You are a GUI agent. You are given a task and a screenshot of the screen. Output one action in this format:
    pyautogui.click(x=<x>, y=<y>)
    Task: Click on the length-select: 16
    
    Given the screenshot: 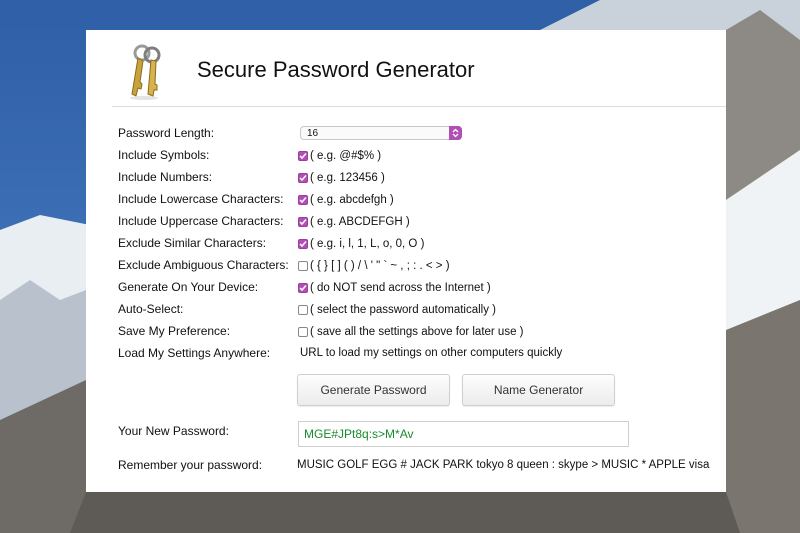 What is the action you would take?
    pyautogui.click(x=381, y=133)
    